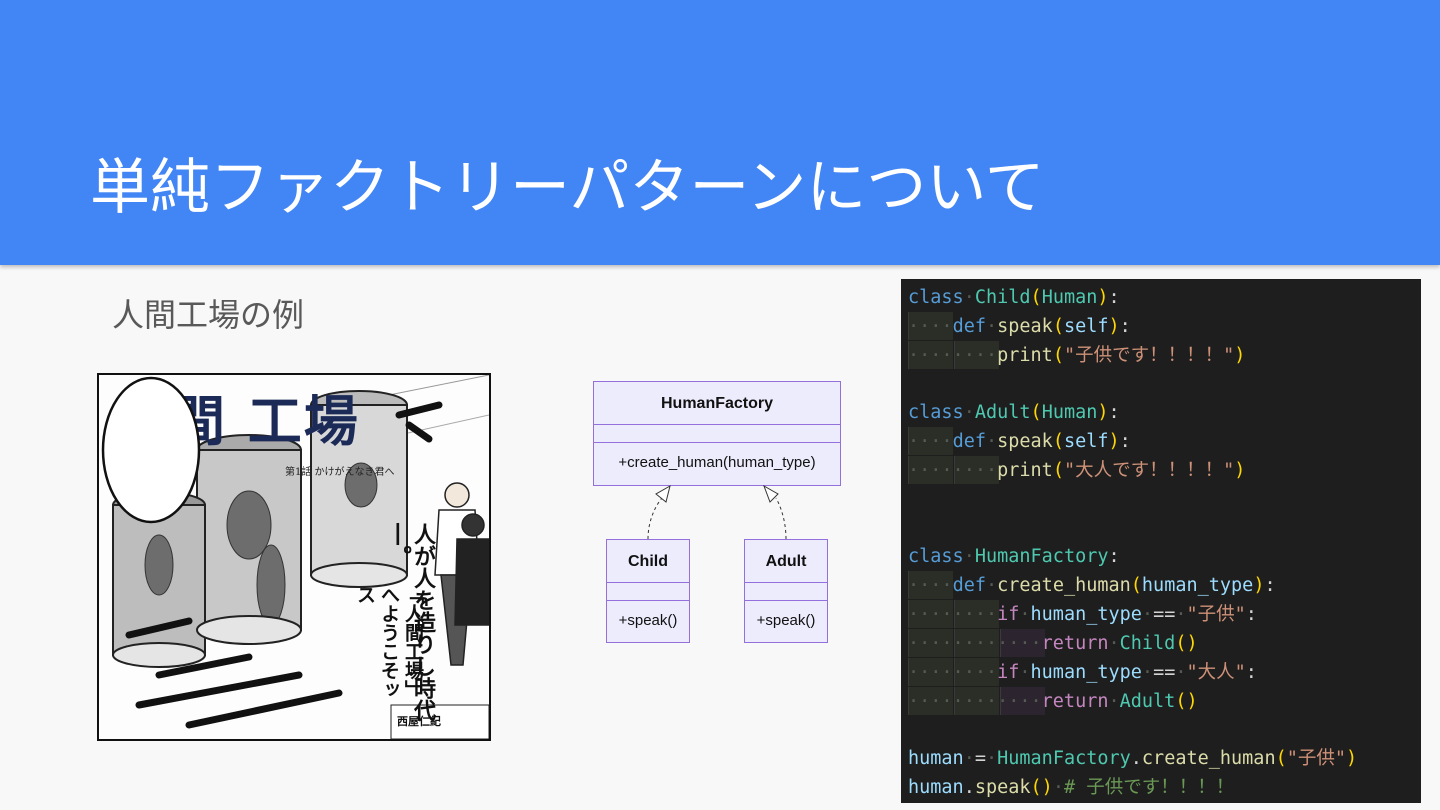 This screenshot has height=810, width=1440. What do you see at coordinates (1082, 614) in the screenshot?
I see `code-line: ········if·human_type·==·"子供":` at bounding box center [1082, 614].